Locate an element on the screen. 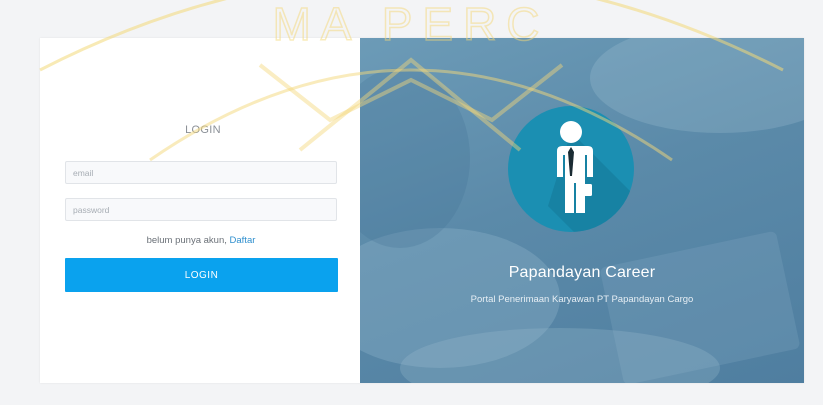 The width and height of the screenshot is (823, 405). brand-name: Papandayan Career is located at coordinates (582, 272).